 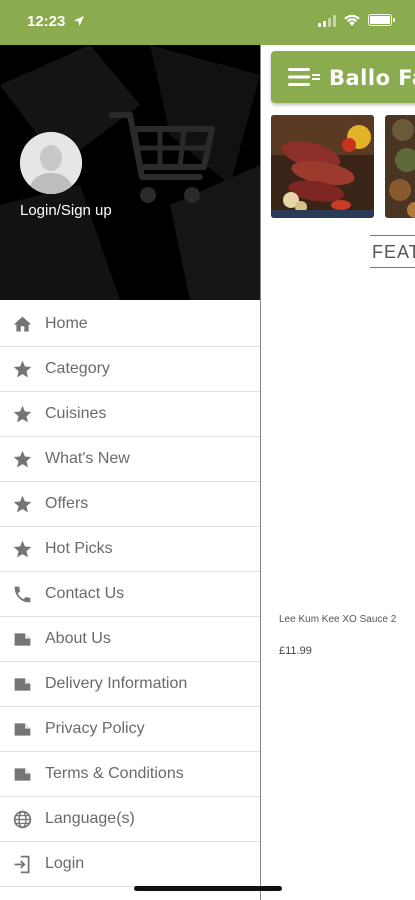 I want to click on app-bar: Ballo Fa, so click(x=343, y=77).